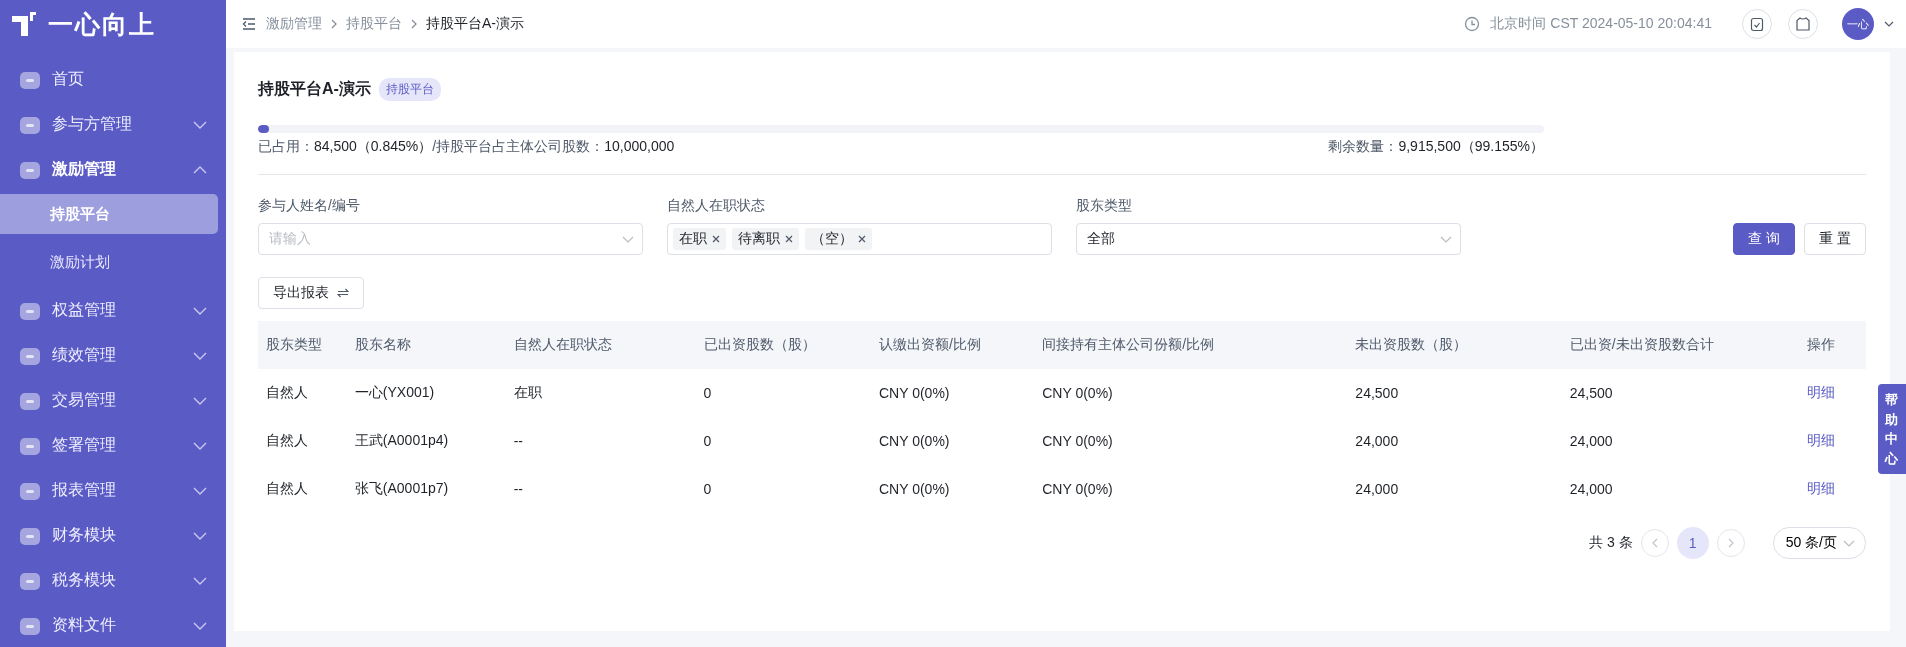 The width and height of the screenshot is (1906, 647). Describe the element at coordinates (374, 24) in the screenshot. I see `breadcrumb-link: 持股平台` at that location.